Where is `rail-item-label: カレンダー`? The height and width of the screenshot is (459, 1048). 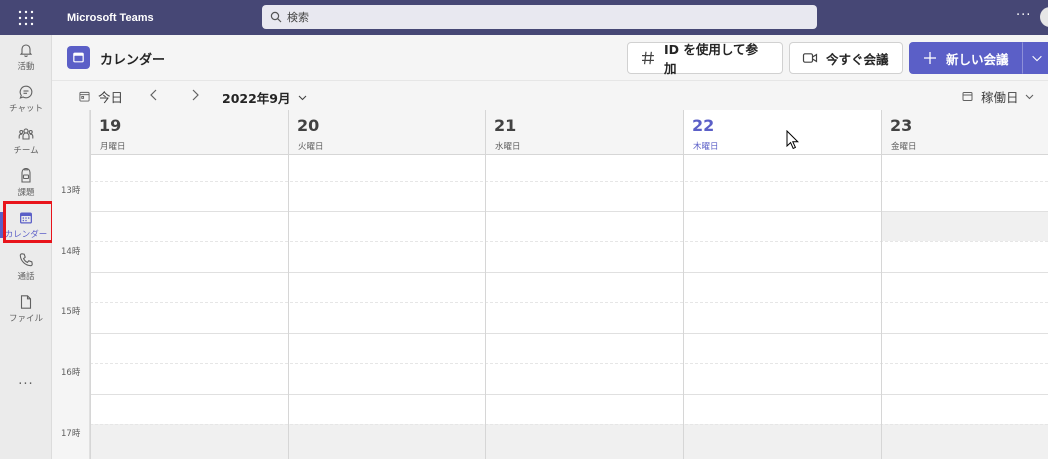 rail-item-label: カレンダー is located at coordinates (26, 235).